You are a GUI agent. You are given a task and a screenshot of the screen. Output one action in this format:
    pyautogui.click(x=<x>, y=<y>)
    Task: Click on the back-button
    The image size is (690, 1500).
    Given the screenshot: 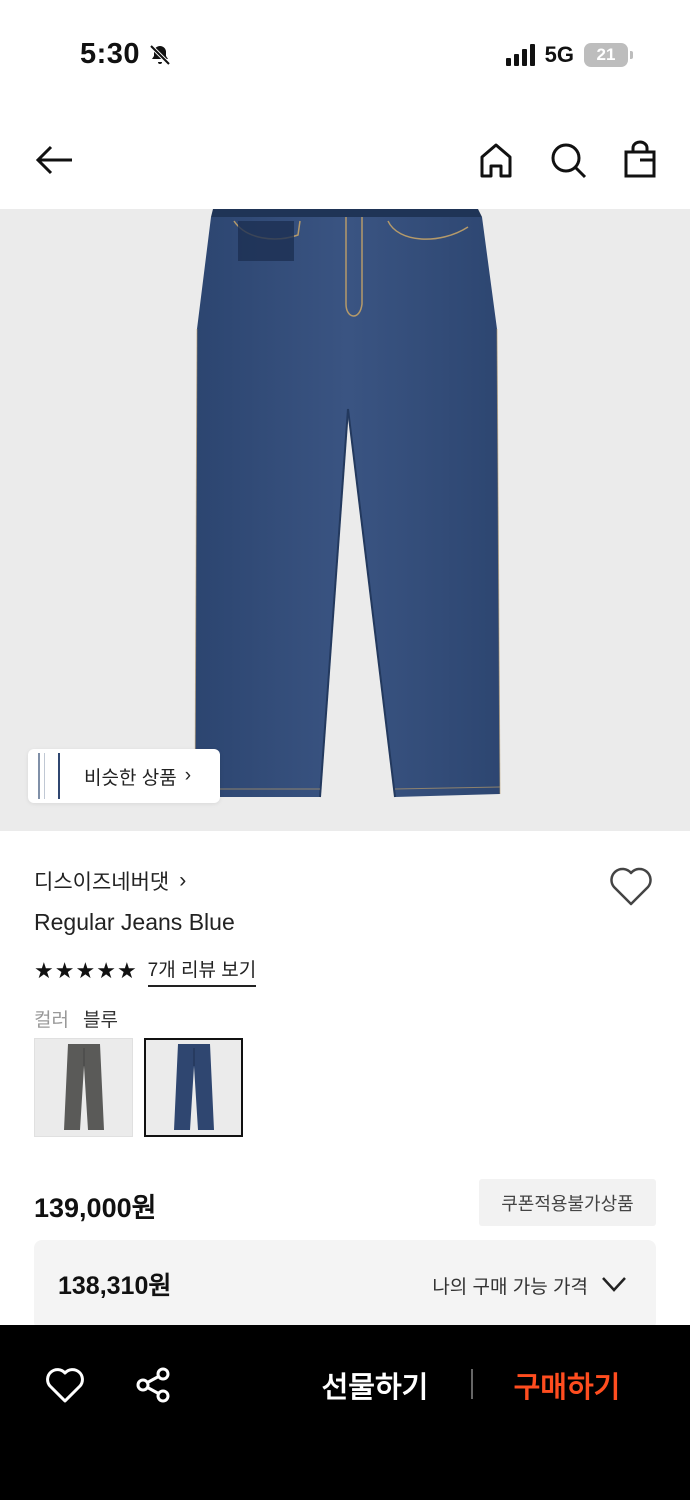 What is the action you would take?
    pyautogui.click(x=54, y=160)
    